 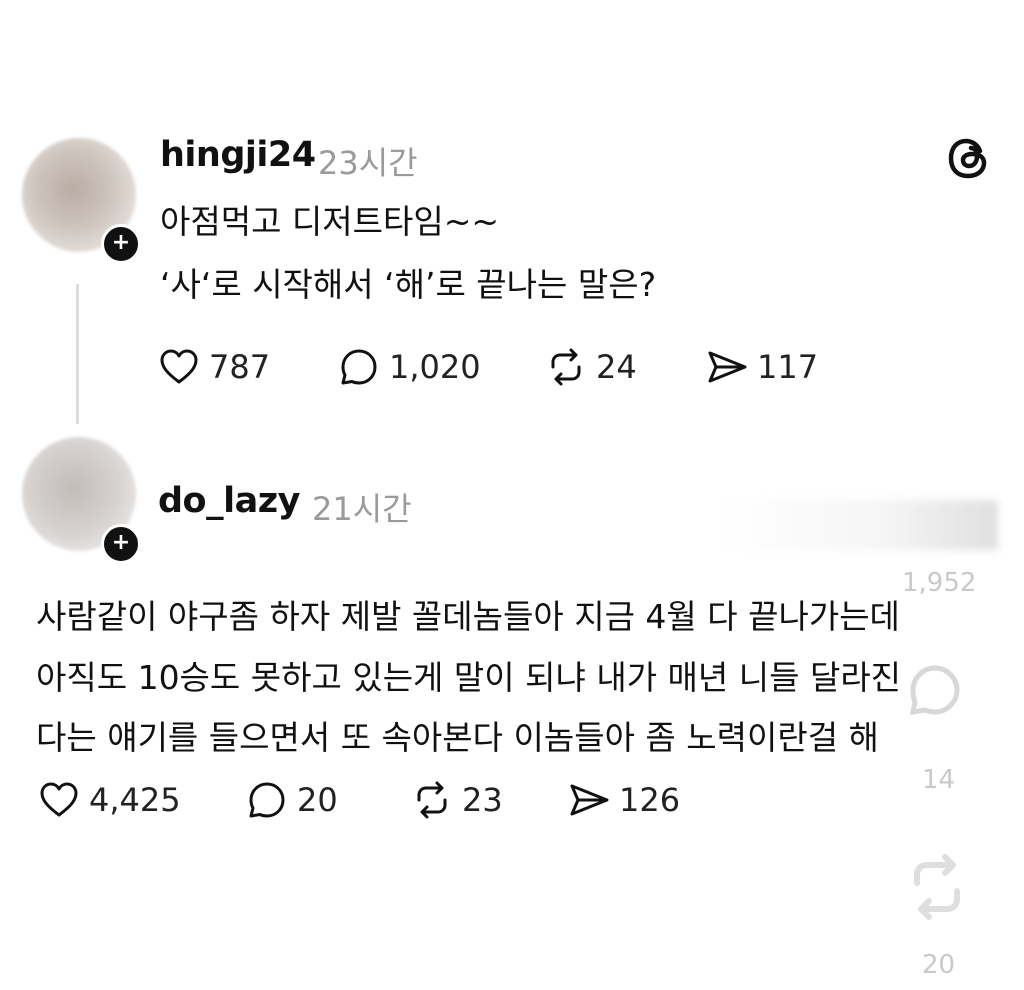 What do you see at coordinates (616, 367) in the screenshot?
I see `post1-repost-count: 24` at bounding box center [616, 367].